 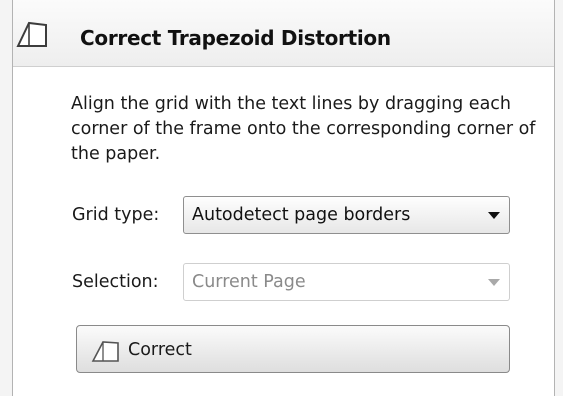 I want to click on selection-dropdown: Current Page, so click(x=346, y=282).